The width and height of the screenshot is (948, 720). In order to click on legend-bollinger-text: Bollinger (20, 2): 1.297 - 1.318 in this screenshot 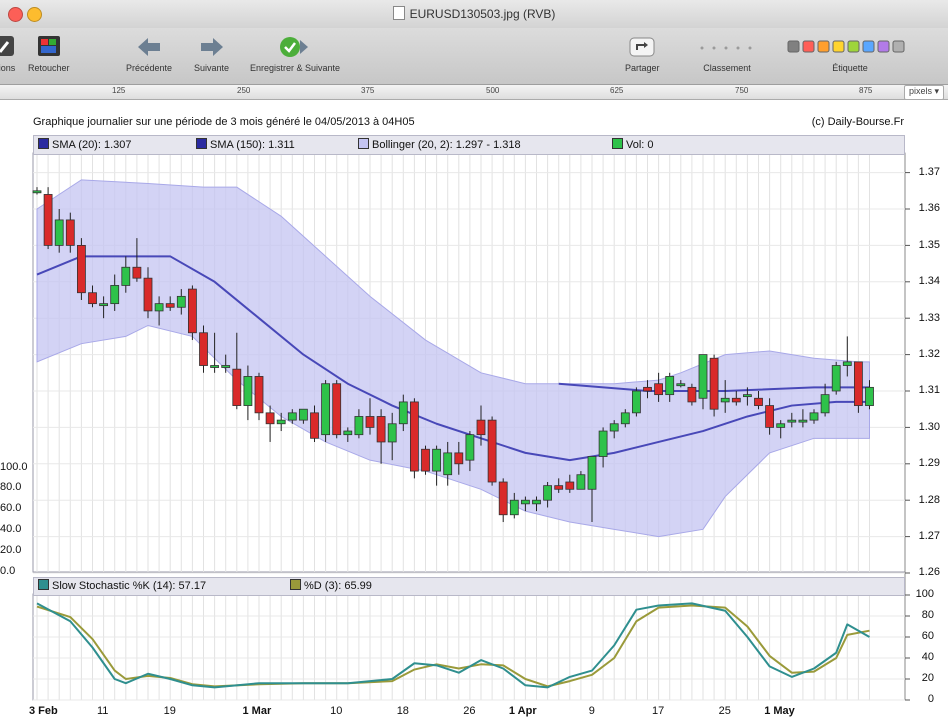, I will do `click(446, 145)`.